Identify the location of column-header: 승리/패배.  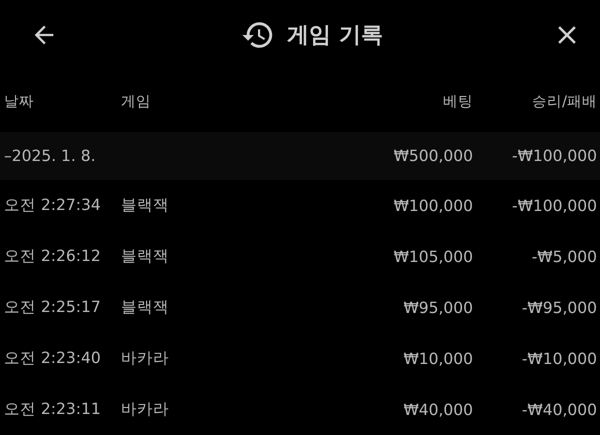
(564, 101).